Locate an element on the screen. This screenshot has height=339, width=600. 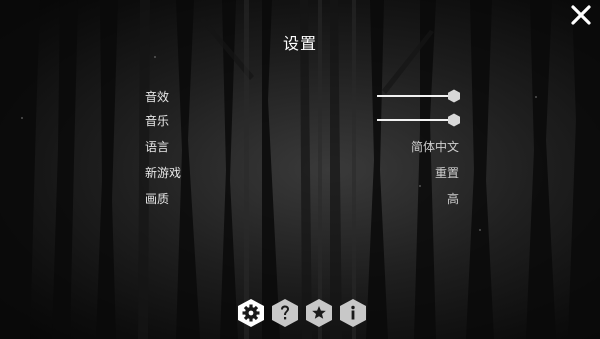
new-game-label: 新游戏 is located at coordinates (163, 173).